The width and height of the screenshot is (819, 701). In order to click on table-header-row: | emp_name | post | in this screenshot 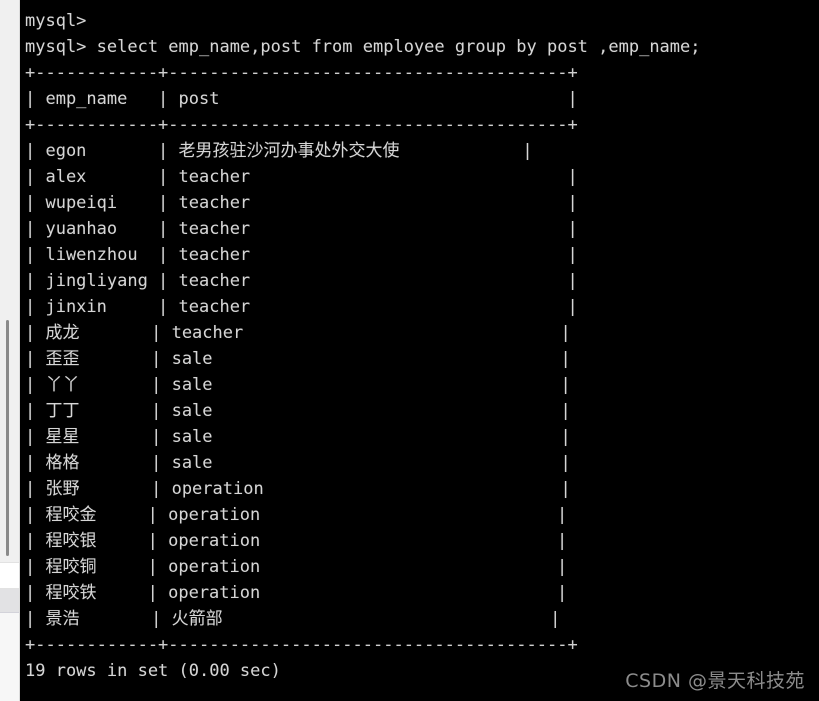, I will do `click(301, 99)`.